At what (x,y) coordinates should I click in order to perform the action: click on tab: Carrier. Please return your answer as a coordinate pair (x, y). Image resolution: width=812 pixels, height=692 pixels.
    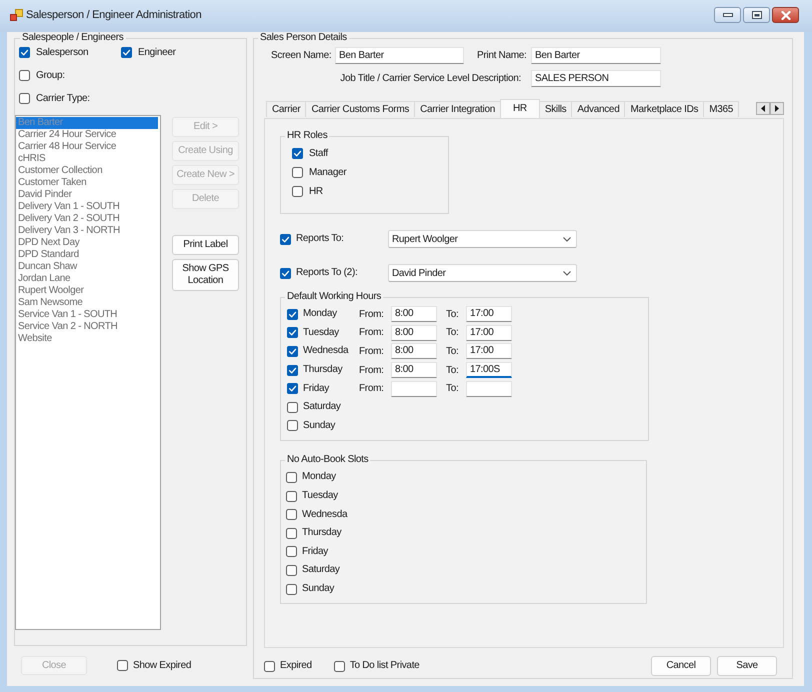
    Looking at the image, I should click on (286, 109).